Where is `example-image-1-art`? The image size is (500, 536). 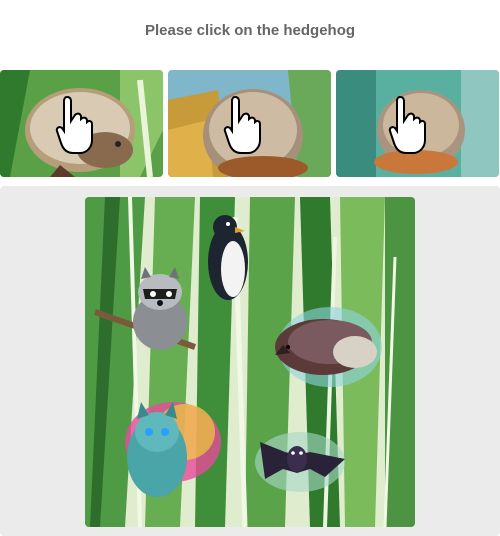 example-image-1-art is located at coordinates (81, 123).